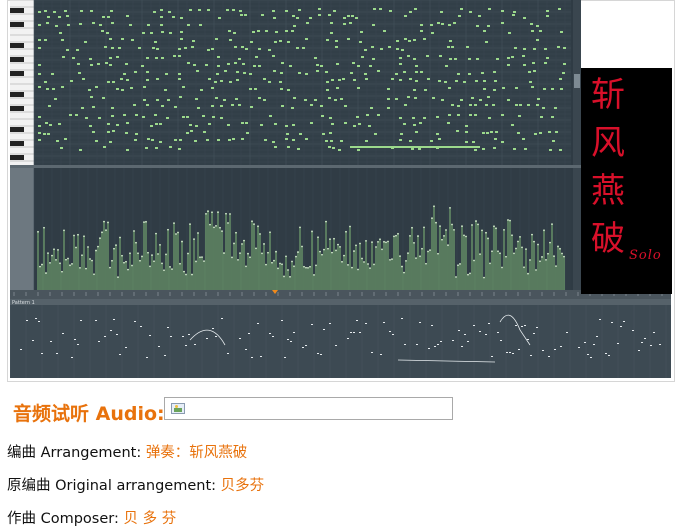 The image size is (678, 528). Describe the element at coordinates (76, 453) in the screenshot. I see `arrangement-label: 编曲 Arrangement:` at that location.